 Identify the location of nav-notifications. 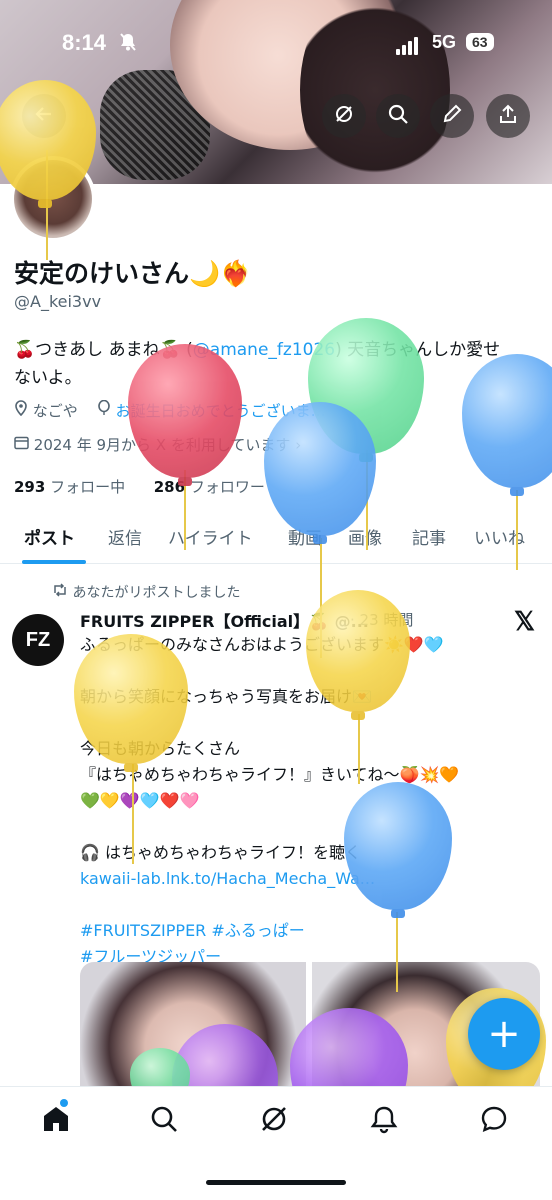
(384, 1121).